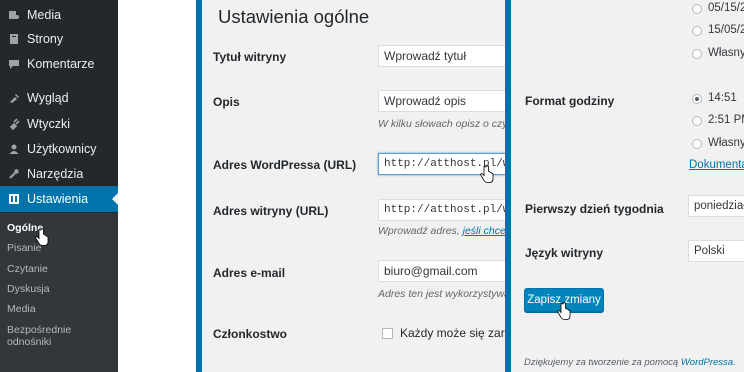  Describe the element at coordinates (44, 15) in the screenshot. I see `sidebar-item-label: Media` at that location.